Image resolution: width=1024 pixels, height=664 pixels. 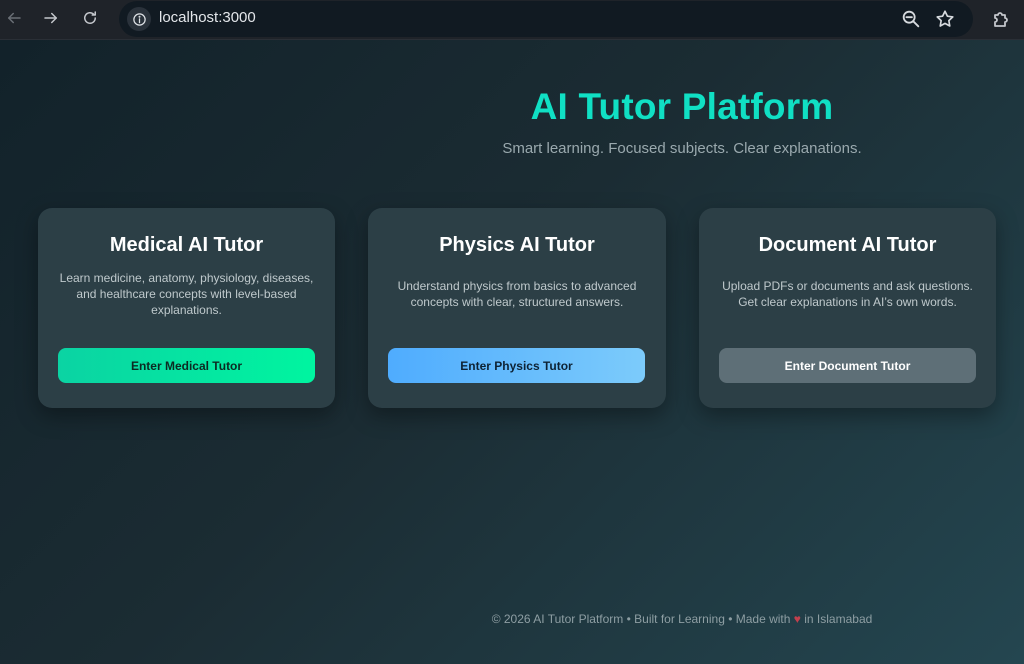 What do you see at coordinates (516, 365) in the screenshot?
I see `enter-physics-tutor-button: Enter Physics Tutor` at bounding box center [516, 365].